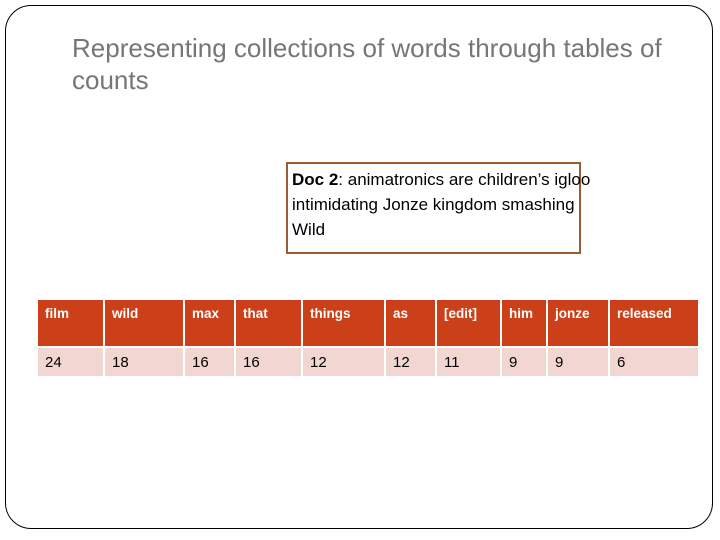  Describe the element at coordinates (654, 362) in the screenshot. I see `table-cell-count: 6` at that location.